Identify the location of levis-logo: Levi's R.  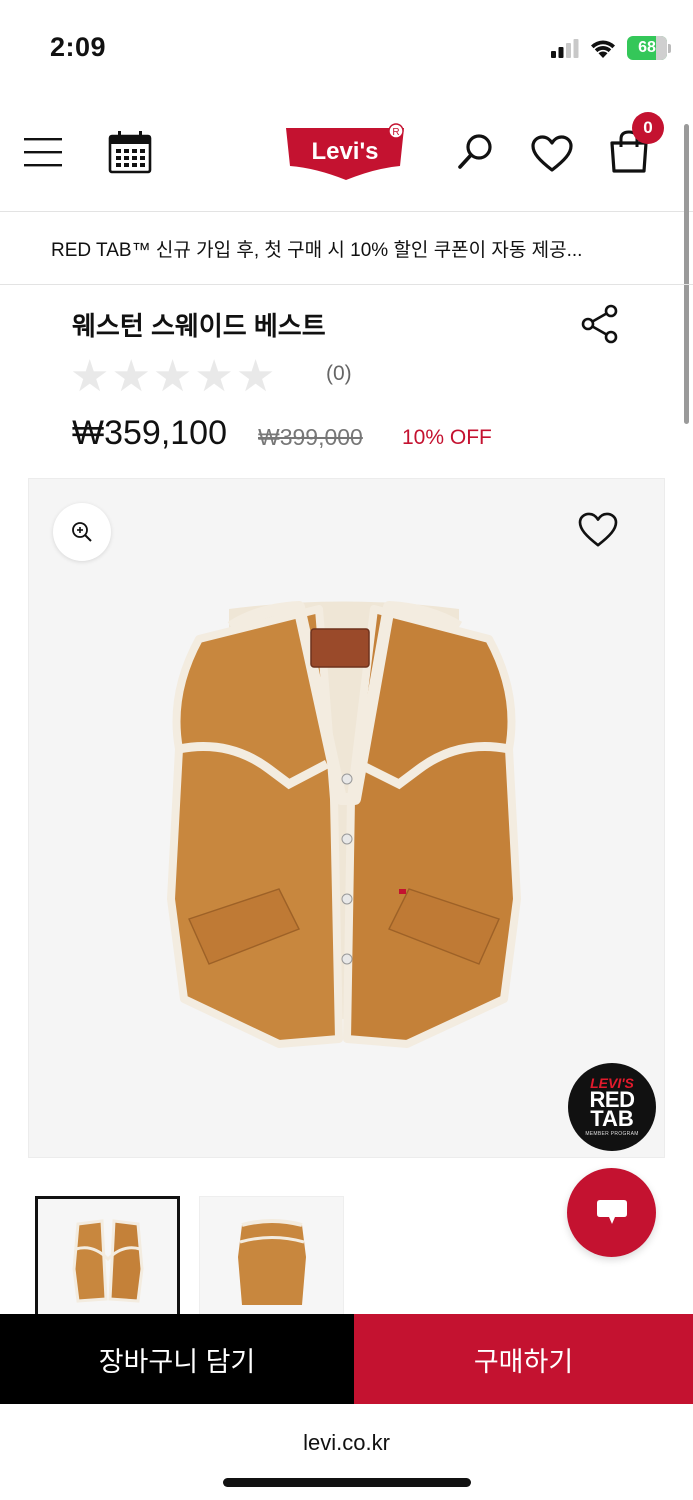
(347, 152).